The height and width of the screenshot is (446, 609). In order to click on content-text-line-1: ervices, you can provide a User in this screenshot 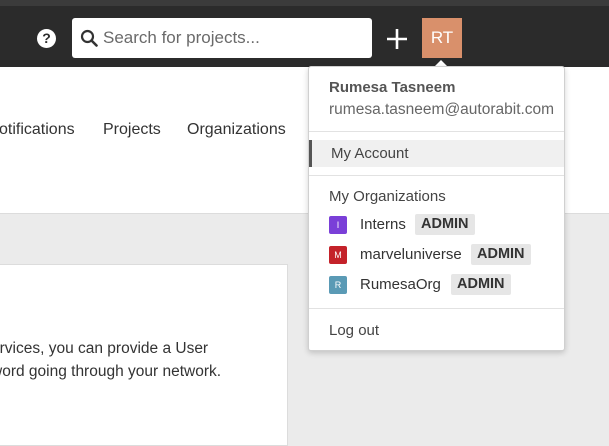, I will do `click(104, 348)`.